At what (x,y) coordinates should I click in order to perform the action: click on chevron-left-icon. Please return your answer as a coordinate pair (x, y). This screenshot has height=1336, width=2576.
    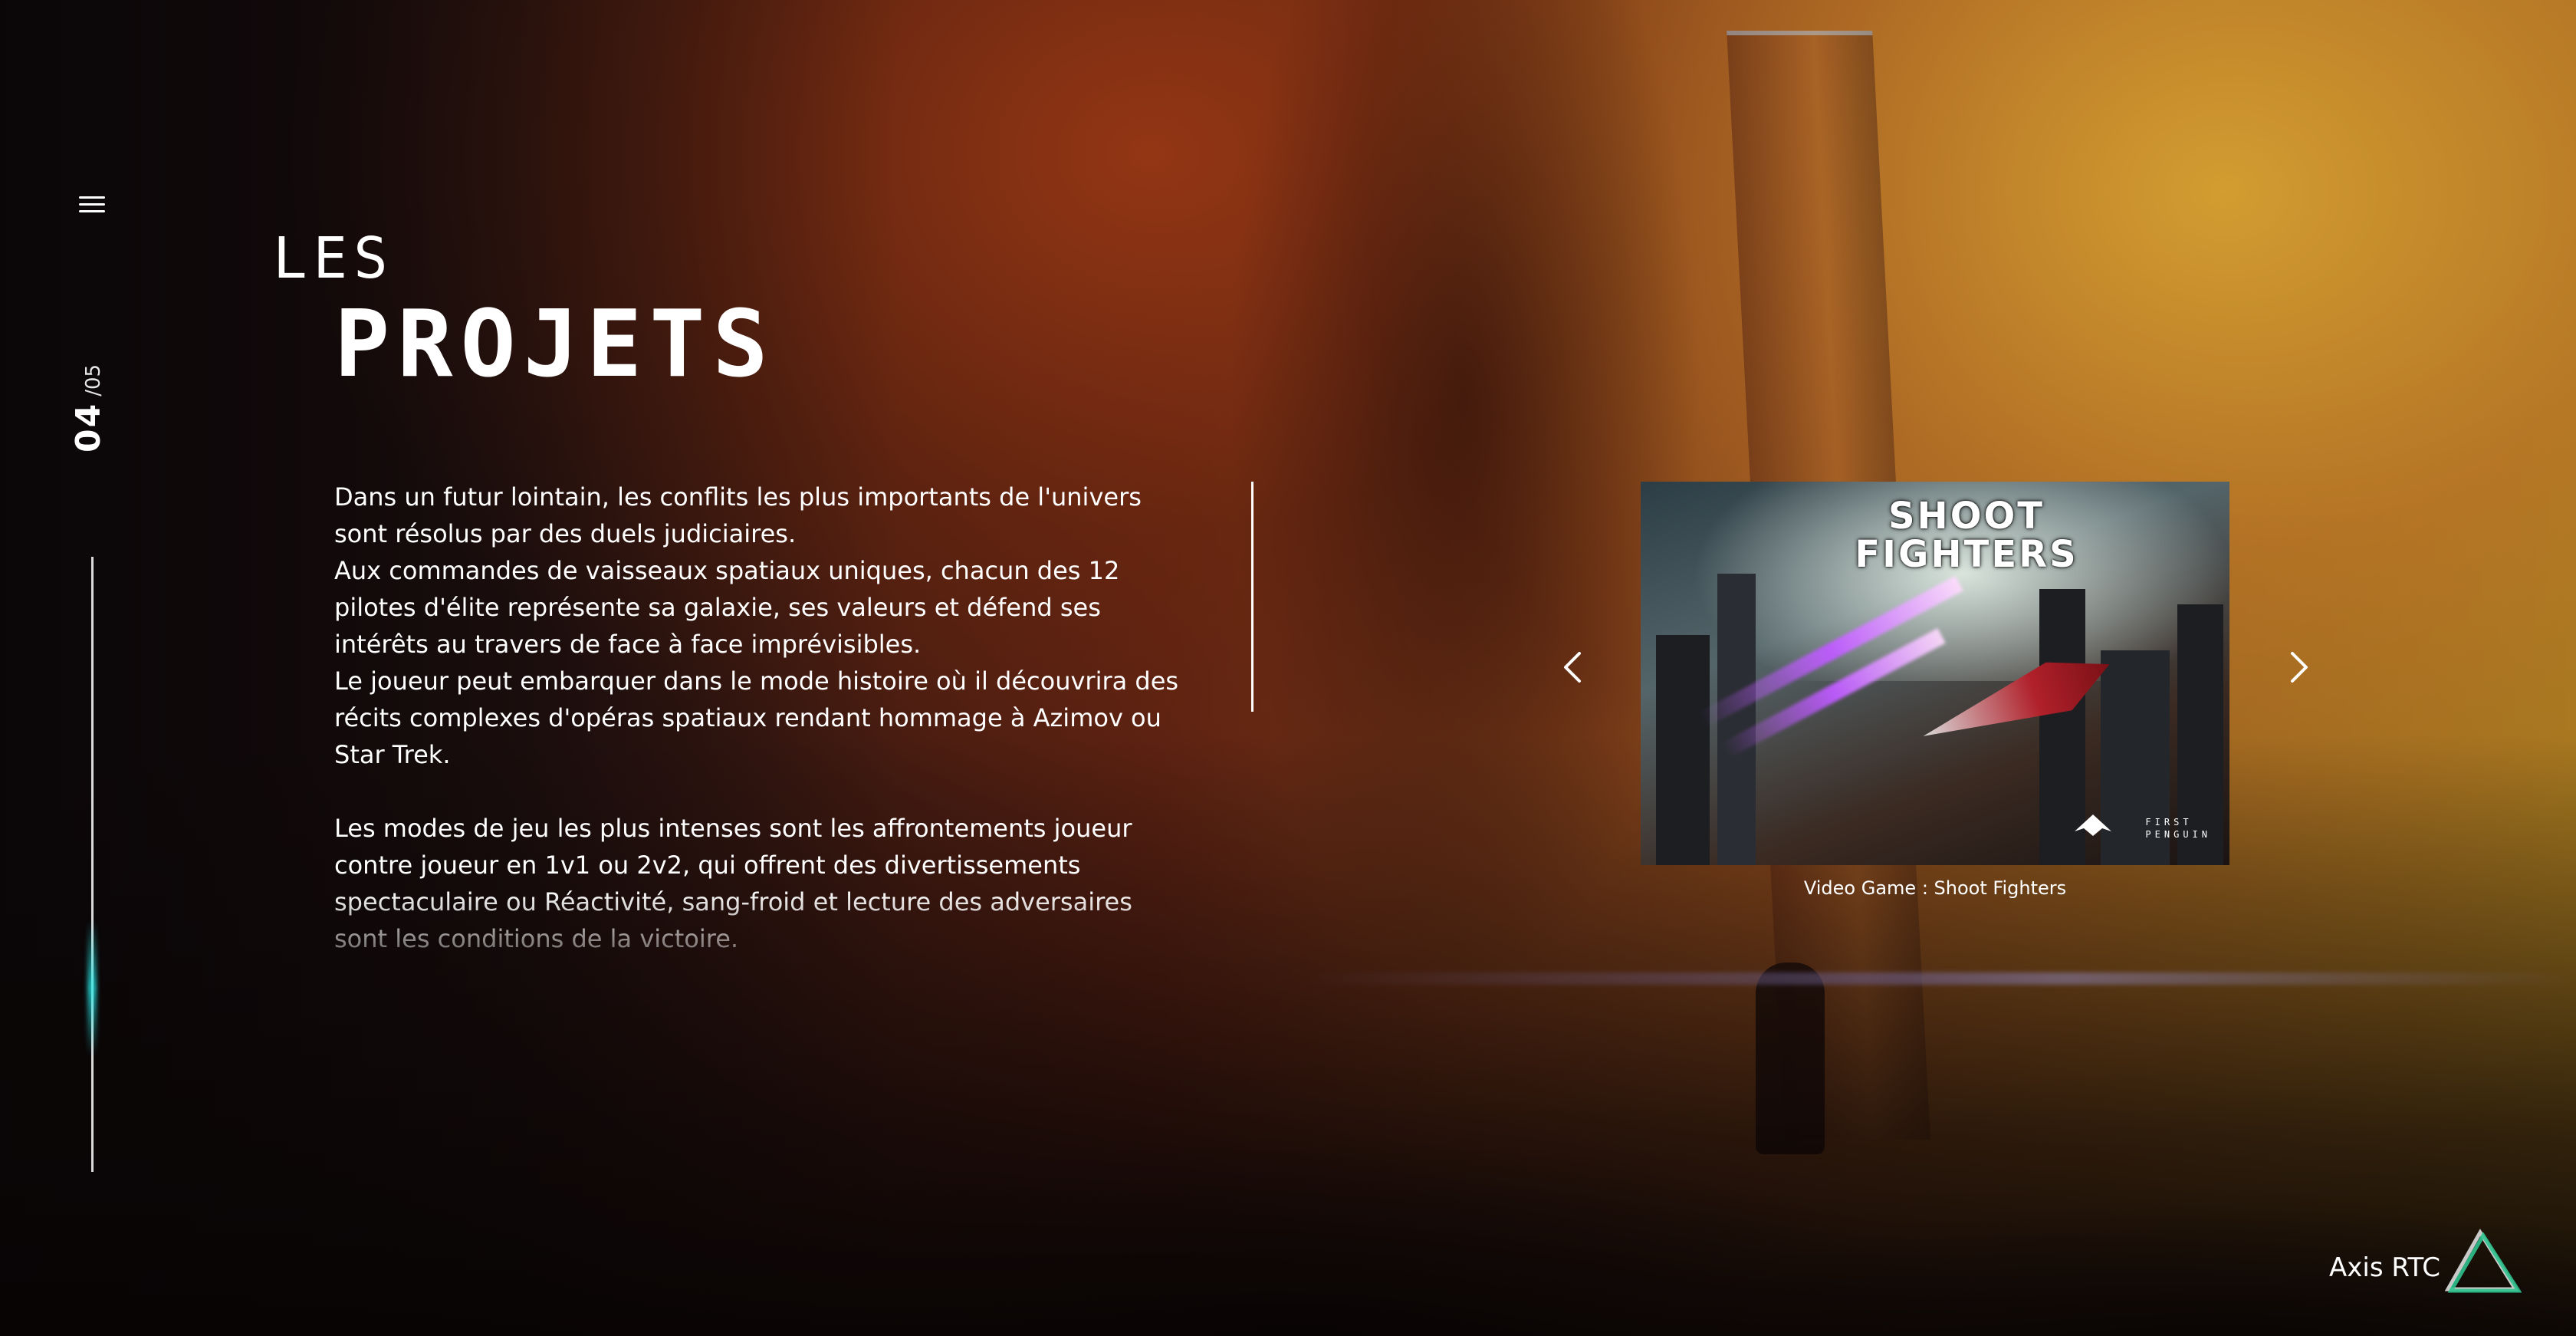
    Looking at the image, I should click on (1573, 667).